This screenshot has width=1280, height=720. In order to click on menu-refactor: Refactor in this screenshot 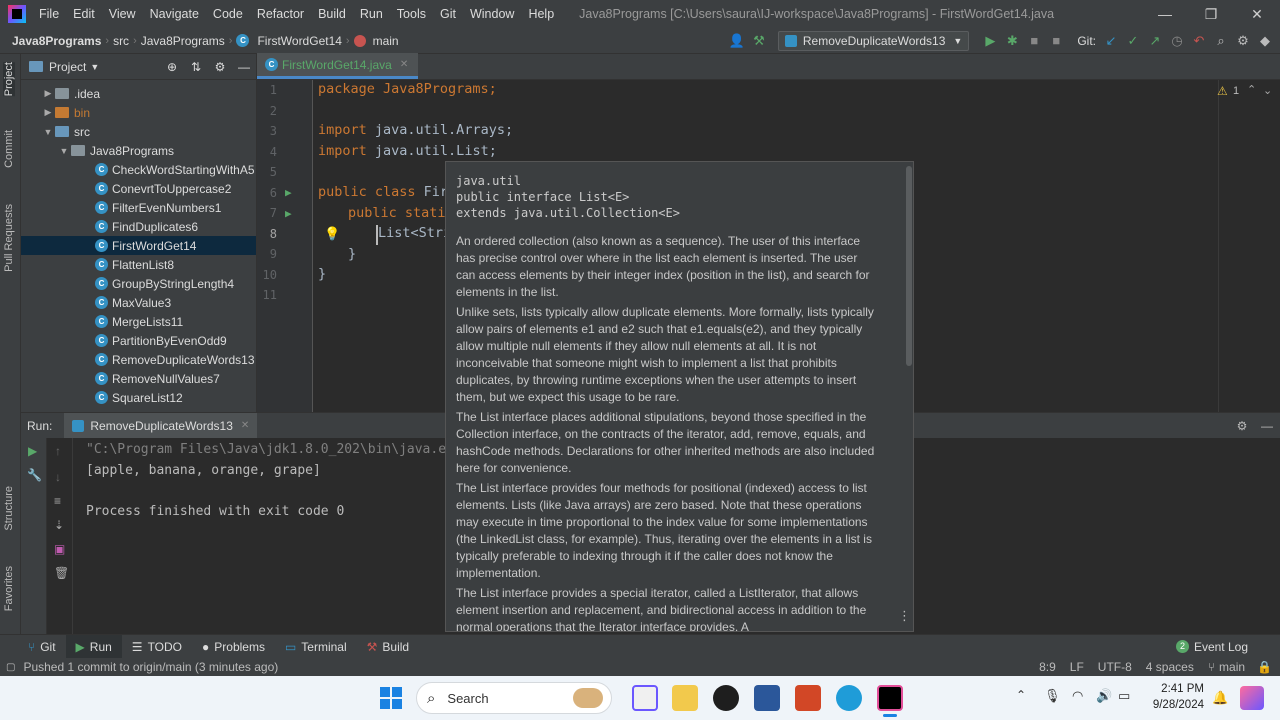, I will do `click(280, 14)`.